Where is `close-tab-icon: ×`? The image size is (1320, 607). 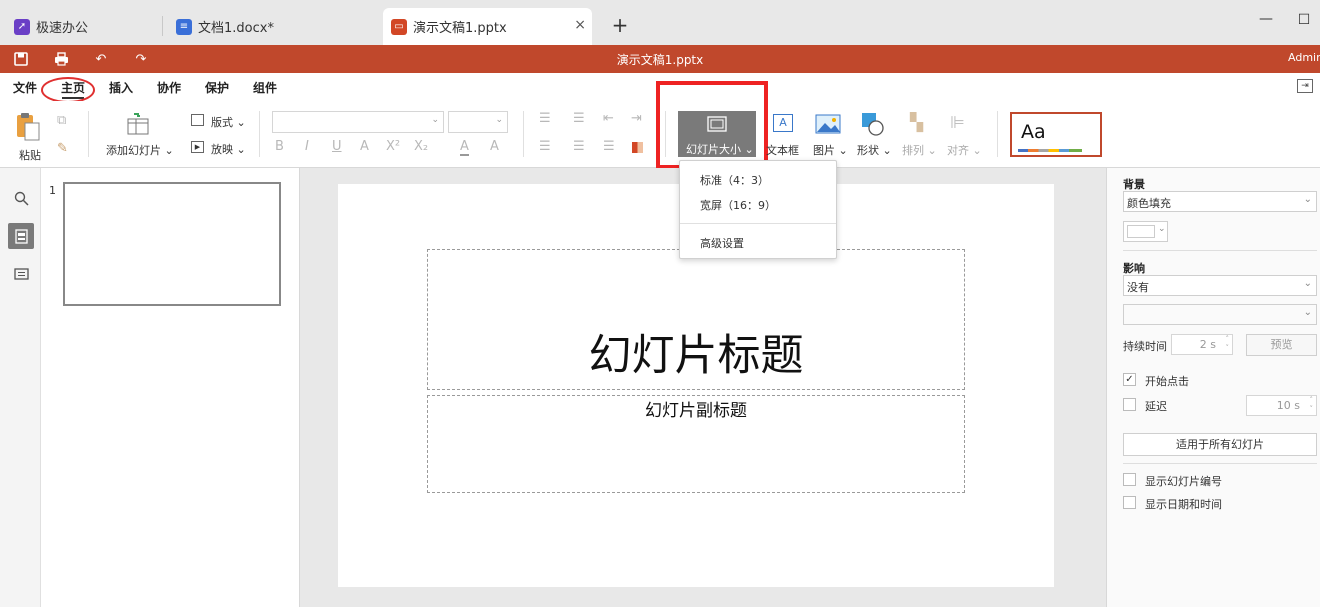
close-tab-icon: × is located at coordinates (580, 25).